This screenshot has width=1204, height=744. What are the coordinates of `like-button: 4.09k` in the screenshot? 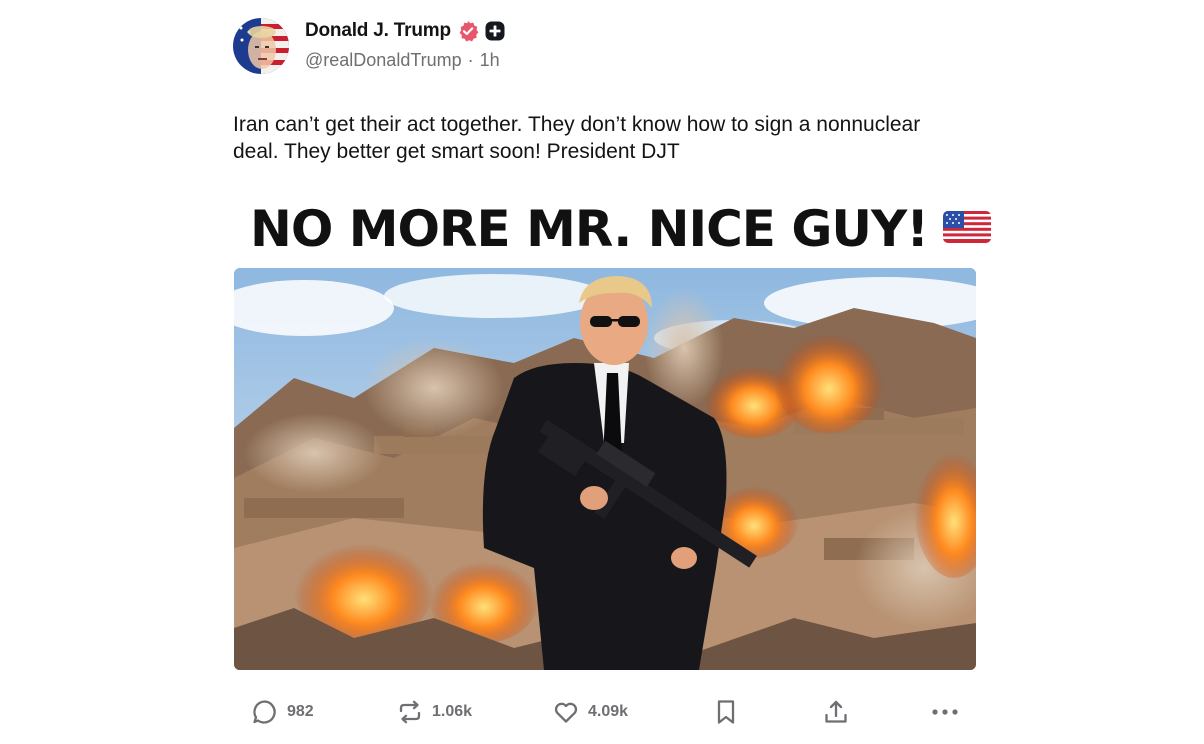 It's located at (590, 712).